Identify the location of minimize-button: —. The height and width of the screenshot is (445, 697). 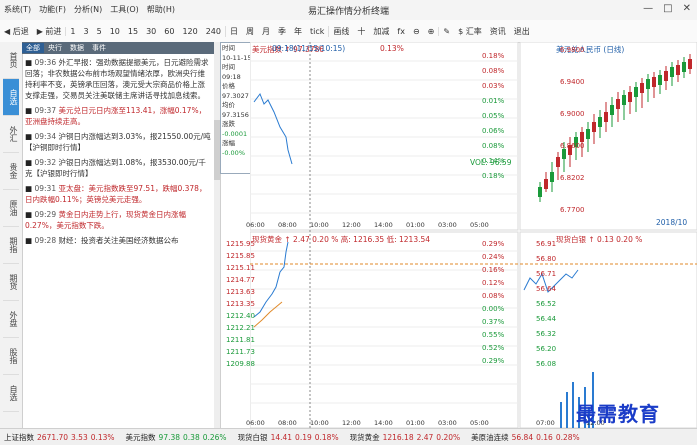
(648, 8).